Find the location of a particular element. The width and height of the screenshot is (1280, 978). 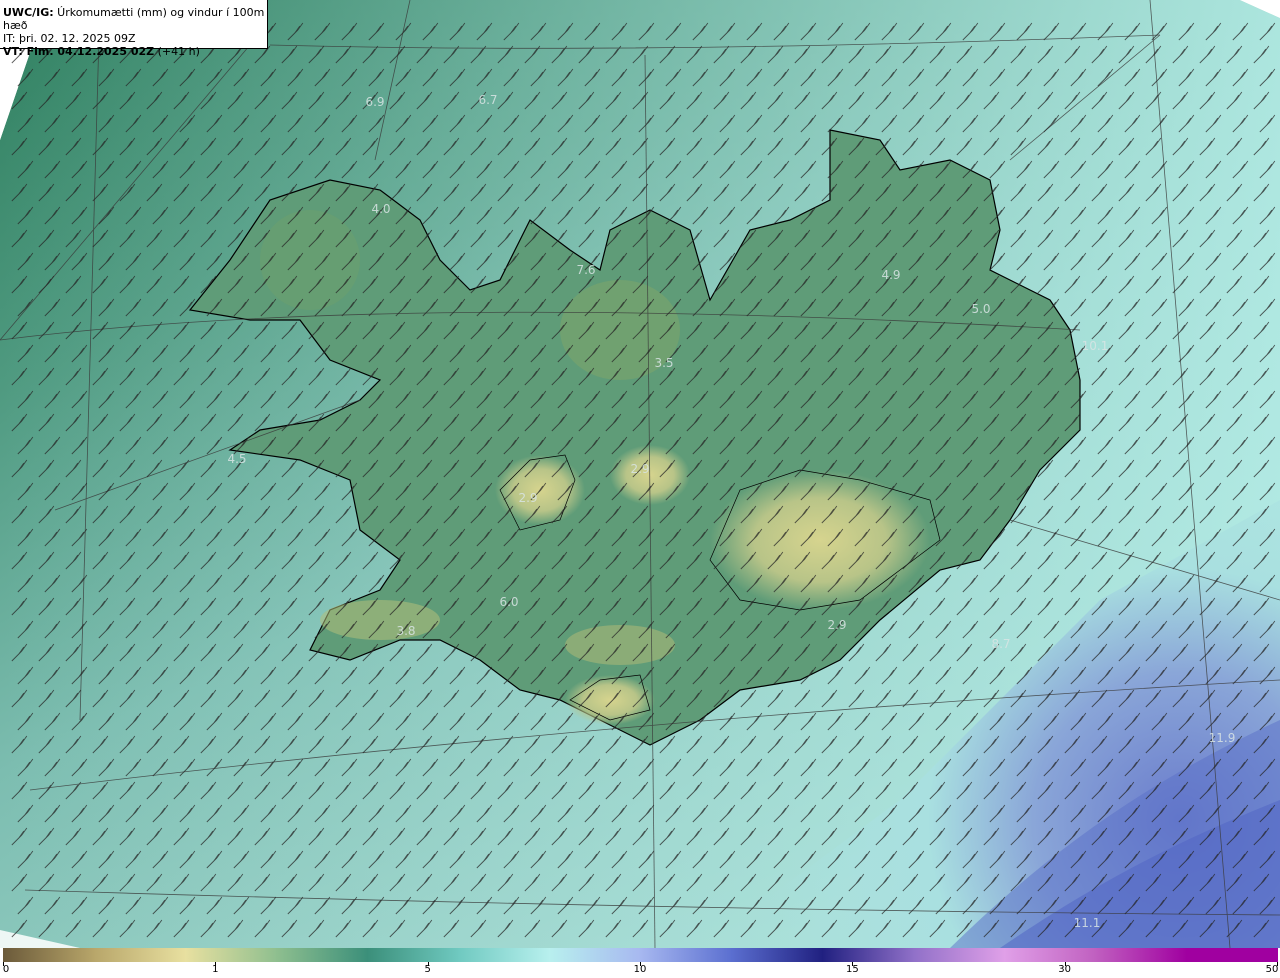

colorbar-tick-label: 50 is located at coordinates (1272, 969).